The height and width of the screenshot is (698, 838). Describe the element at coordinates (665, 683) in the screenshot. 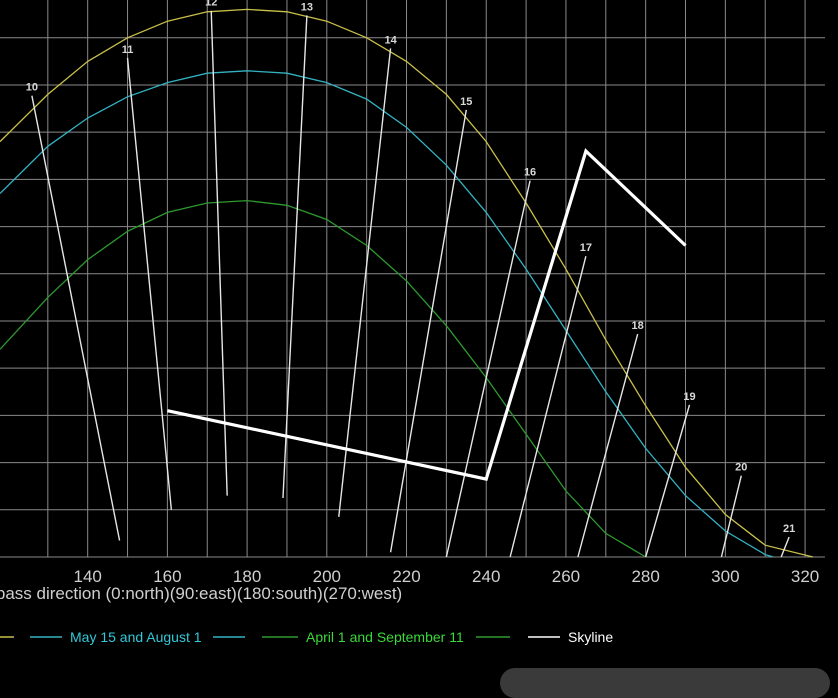

I see `scroll-handle` at that location.